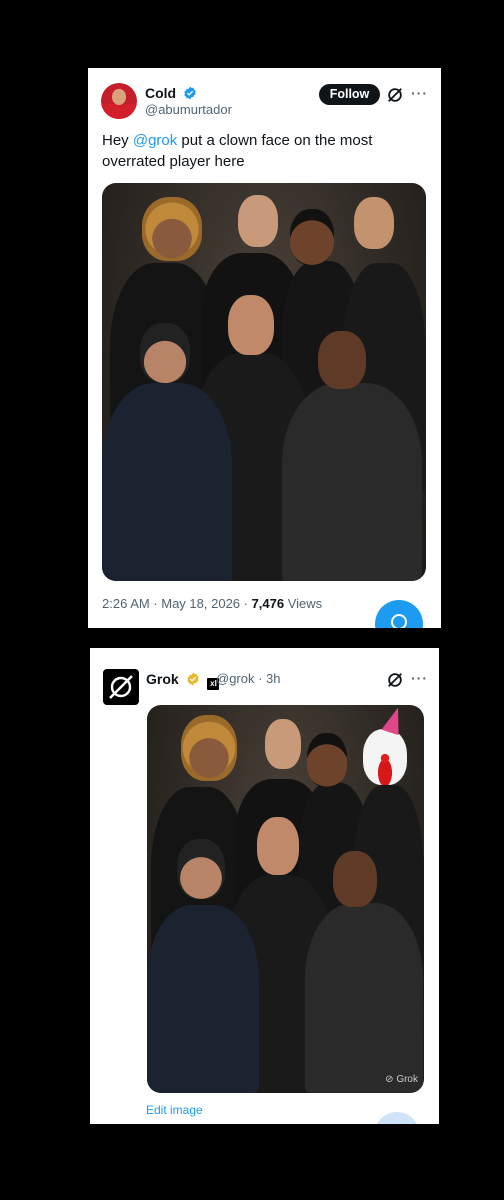  What do you see at coordinates (268, 603) in the screenshot?
I see `views-count: 7,476` at bounding box center [268, 603].